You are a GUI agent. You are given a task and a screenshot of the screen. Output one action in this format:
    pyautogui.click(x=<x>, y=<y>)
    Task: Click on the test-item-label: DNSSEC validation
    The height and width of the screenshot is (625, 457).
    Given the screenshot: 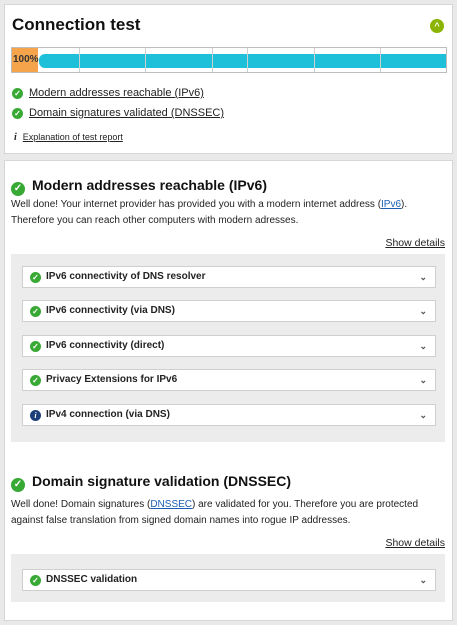 What is the action you would take?
    pyautogui.click(x=92, y=579)
    